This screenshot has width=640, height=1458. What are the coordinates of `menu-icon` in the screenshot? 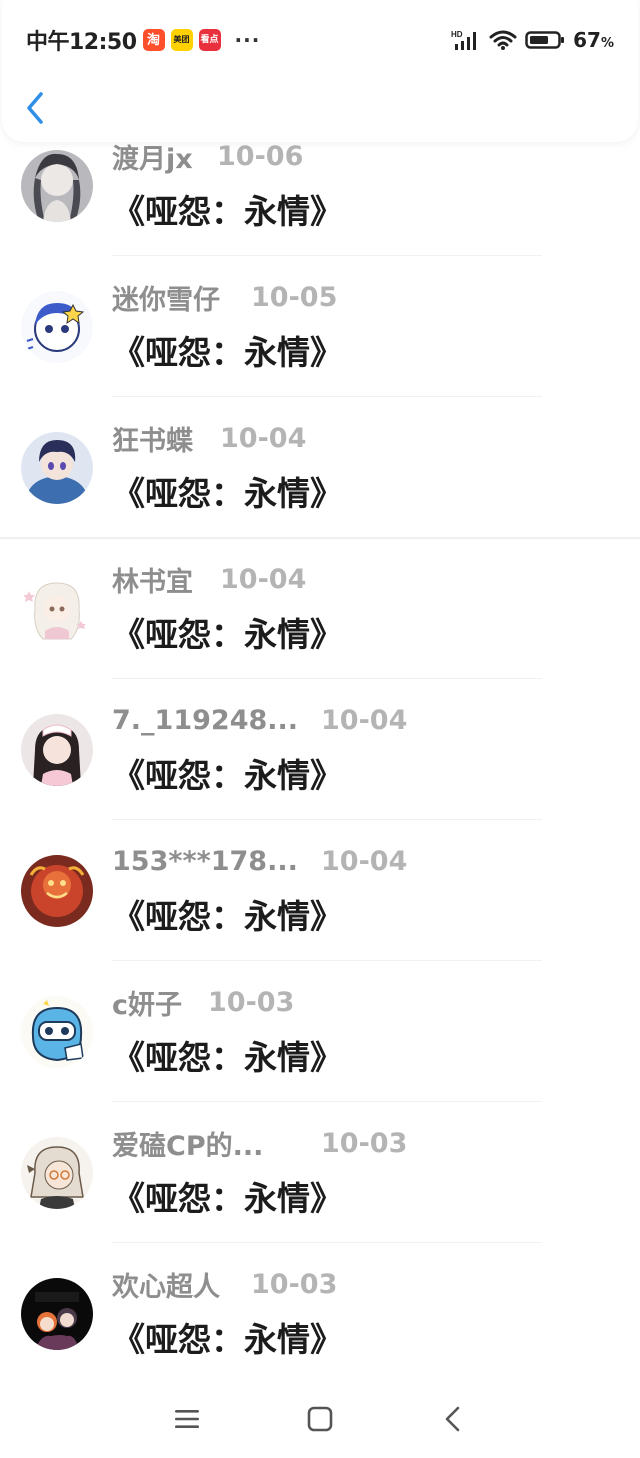 It's located at (186, 1419).